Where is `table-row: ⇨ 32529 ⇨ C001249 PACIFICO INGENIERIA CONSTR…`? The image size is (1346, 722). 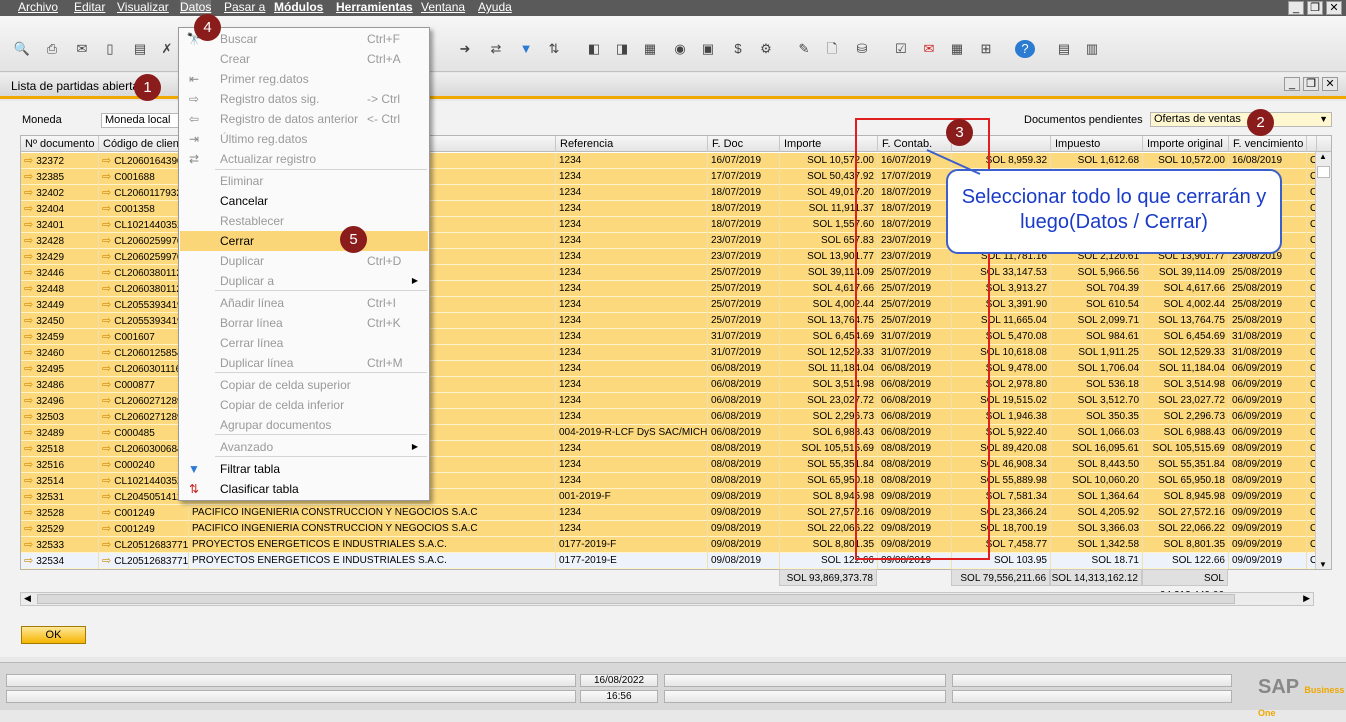 table-row: ⇨ 32529 ⇨ C001249 PACIFICO INGENIERIA CONSTR… is located at coordinates (669, 529).